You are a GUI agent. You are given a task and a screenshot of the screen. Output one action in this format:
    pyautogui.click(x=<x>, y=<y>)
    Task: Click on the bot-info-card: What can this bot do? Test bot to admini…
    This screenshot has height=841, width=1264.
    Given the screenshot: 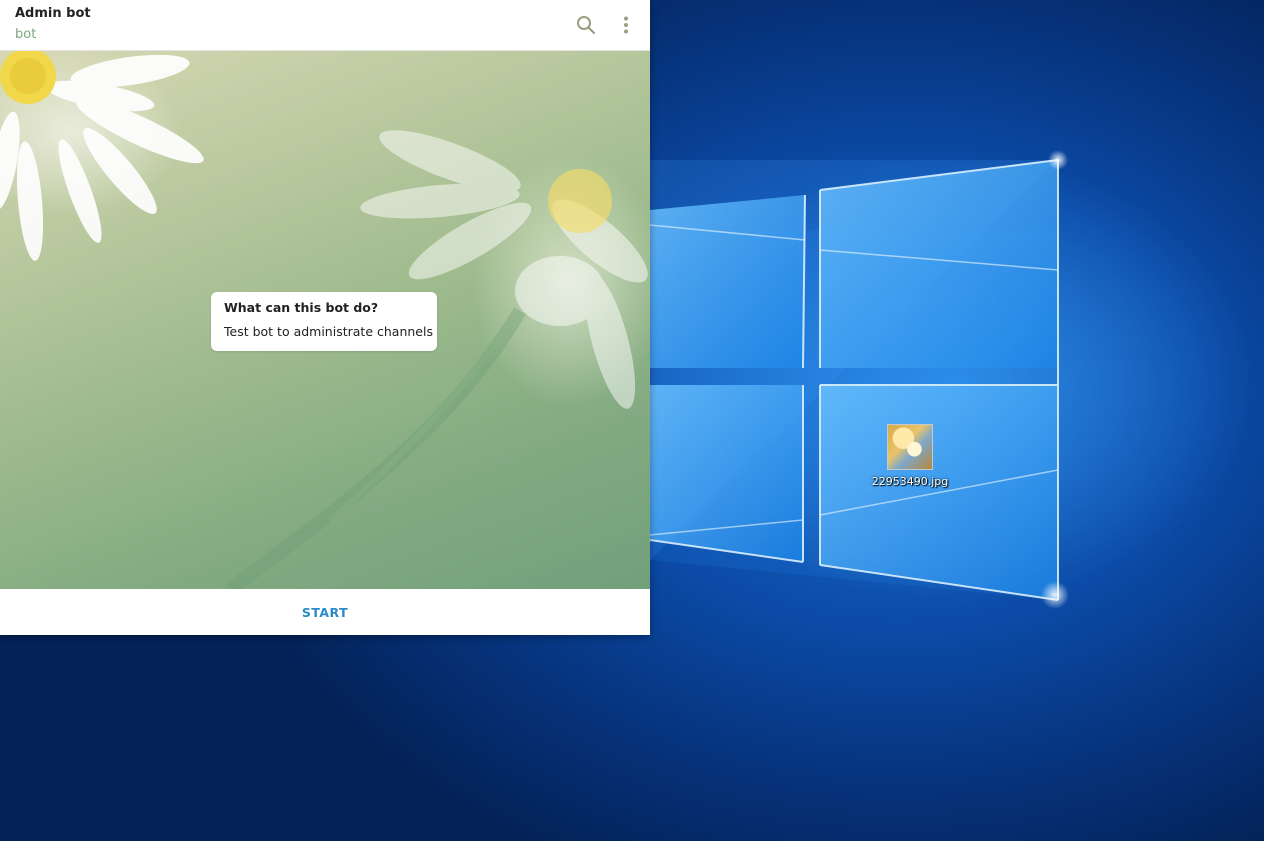 What is the action you would take?
    pyautogui.click(x=324, y=321)
    